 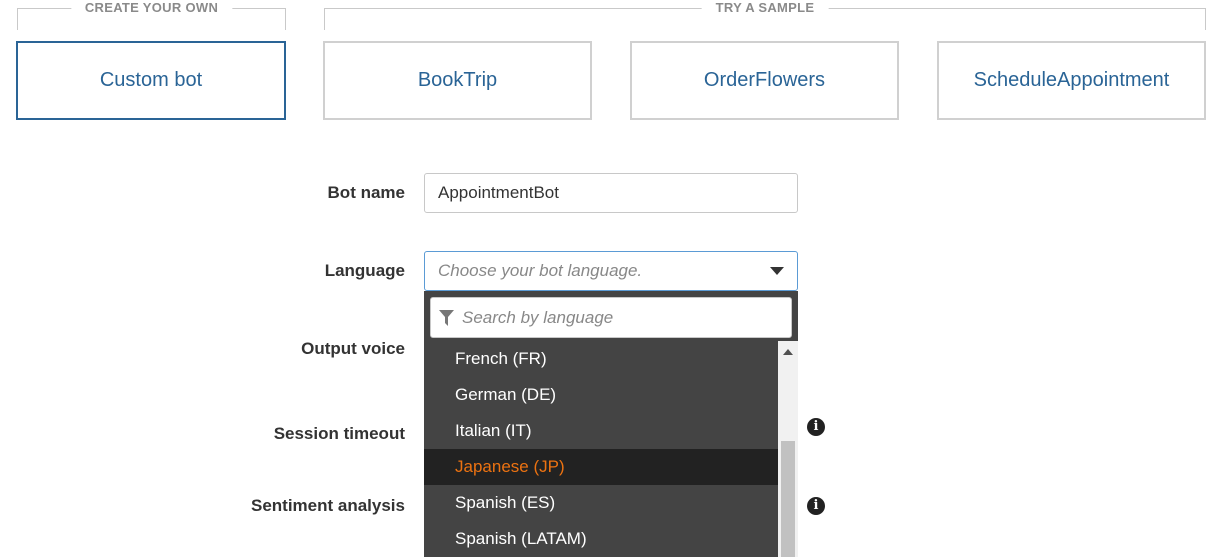 I want to click on custom-bot-card: Custom bot, so click(x=151, y=80).